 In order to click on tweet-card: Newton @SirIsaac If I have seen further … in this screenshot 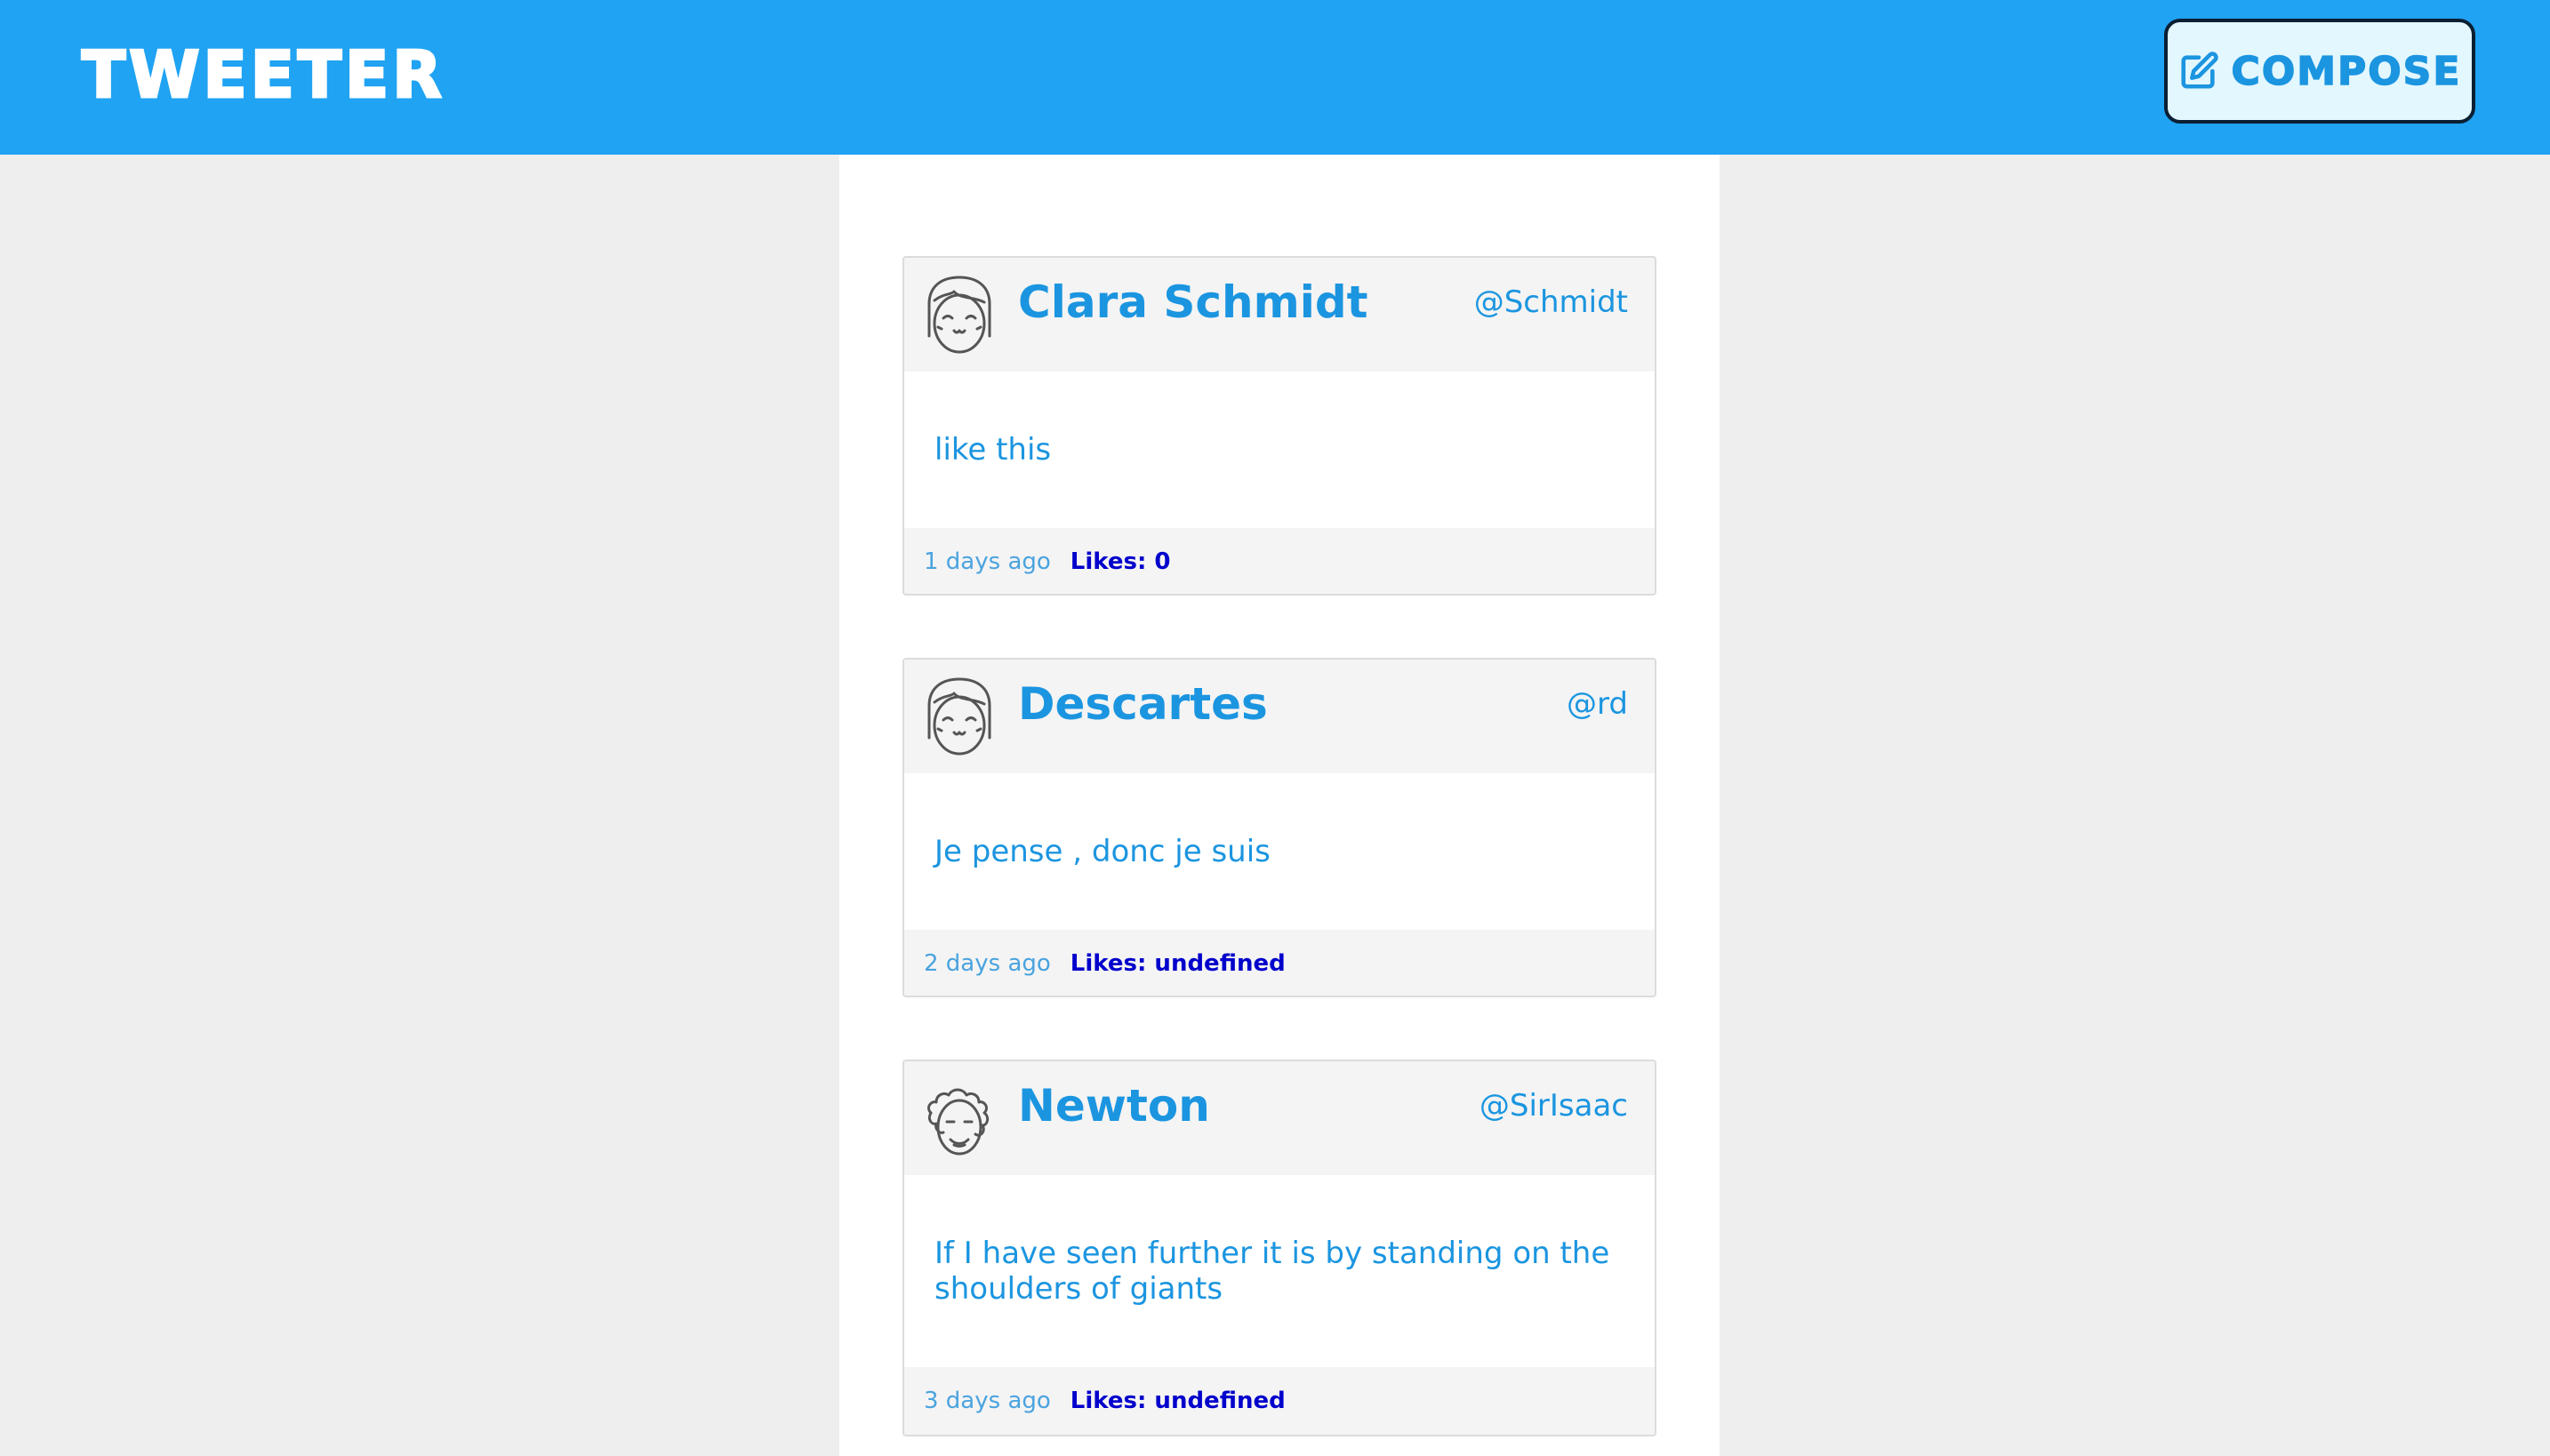, I will do `click(1279, 1248)`.